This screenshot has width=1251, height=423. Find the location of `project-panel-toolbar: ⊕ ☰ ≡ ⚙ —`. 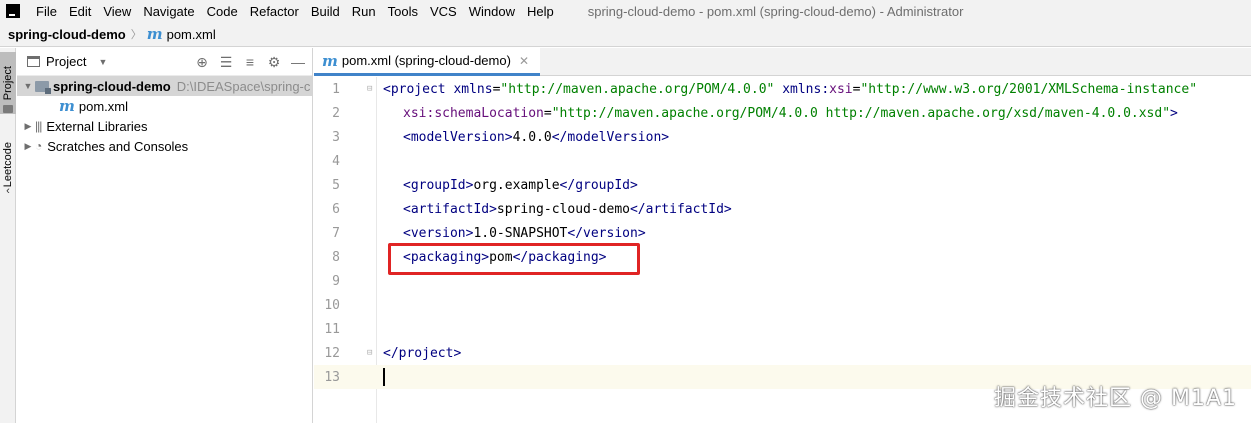

project-panel-toolbar: ⊕ ☰ ≡ ⚙ — is located at coordinates (250, 62).